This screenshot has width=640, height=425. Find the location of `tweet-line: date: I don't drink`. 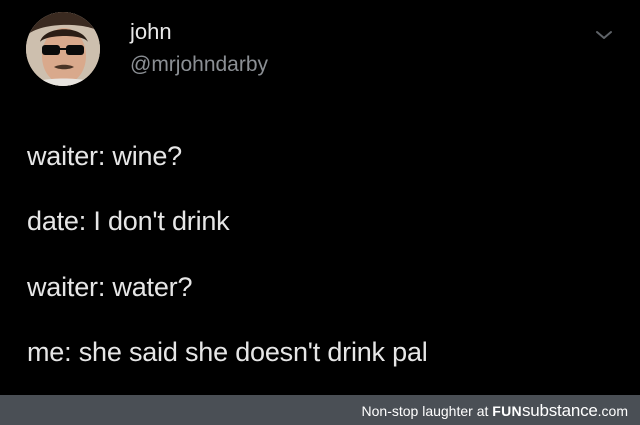

tweet-line: date: I don't drink is located at coordinates (128, 221).